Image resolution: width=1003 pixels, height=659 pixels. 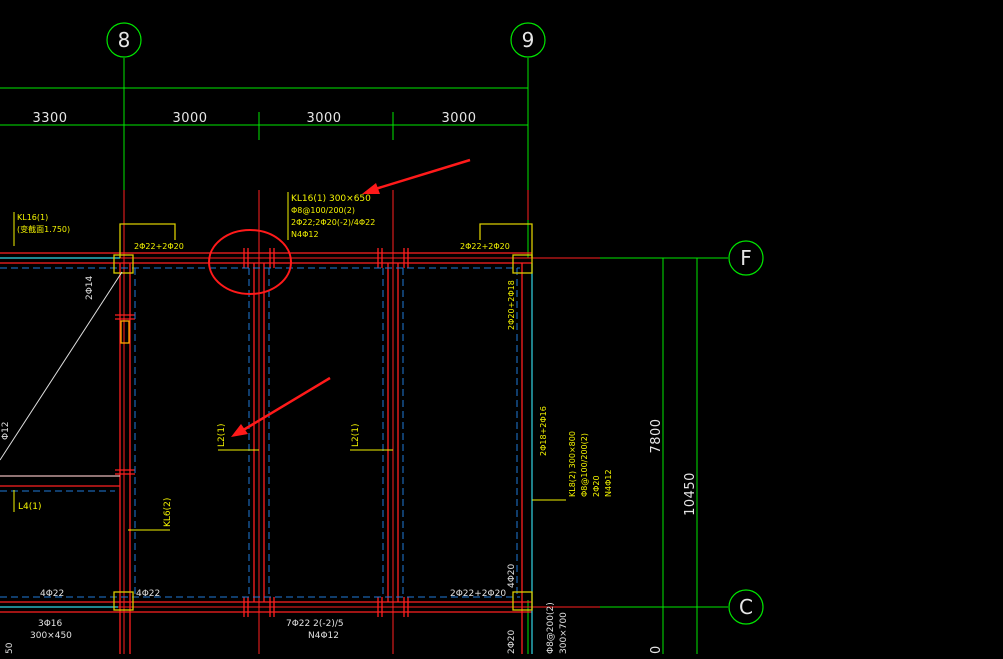 I want to click on kl8-stirrup: Φ8@100/200(2), so click(x=584, y=465).